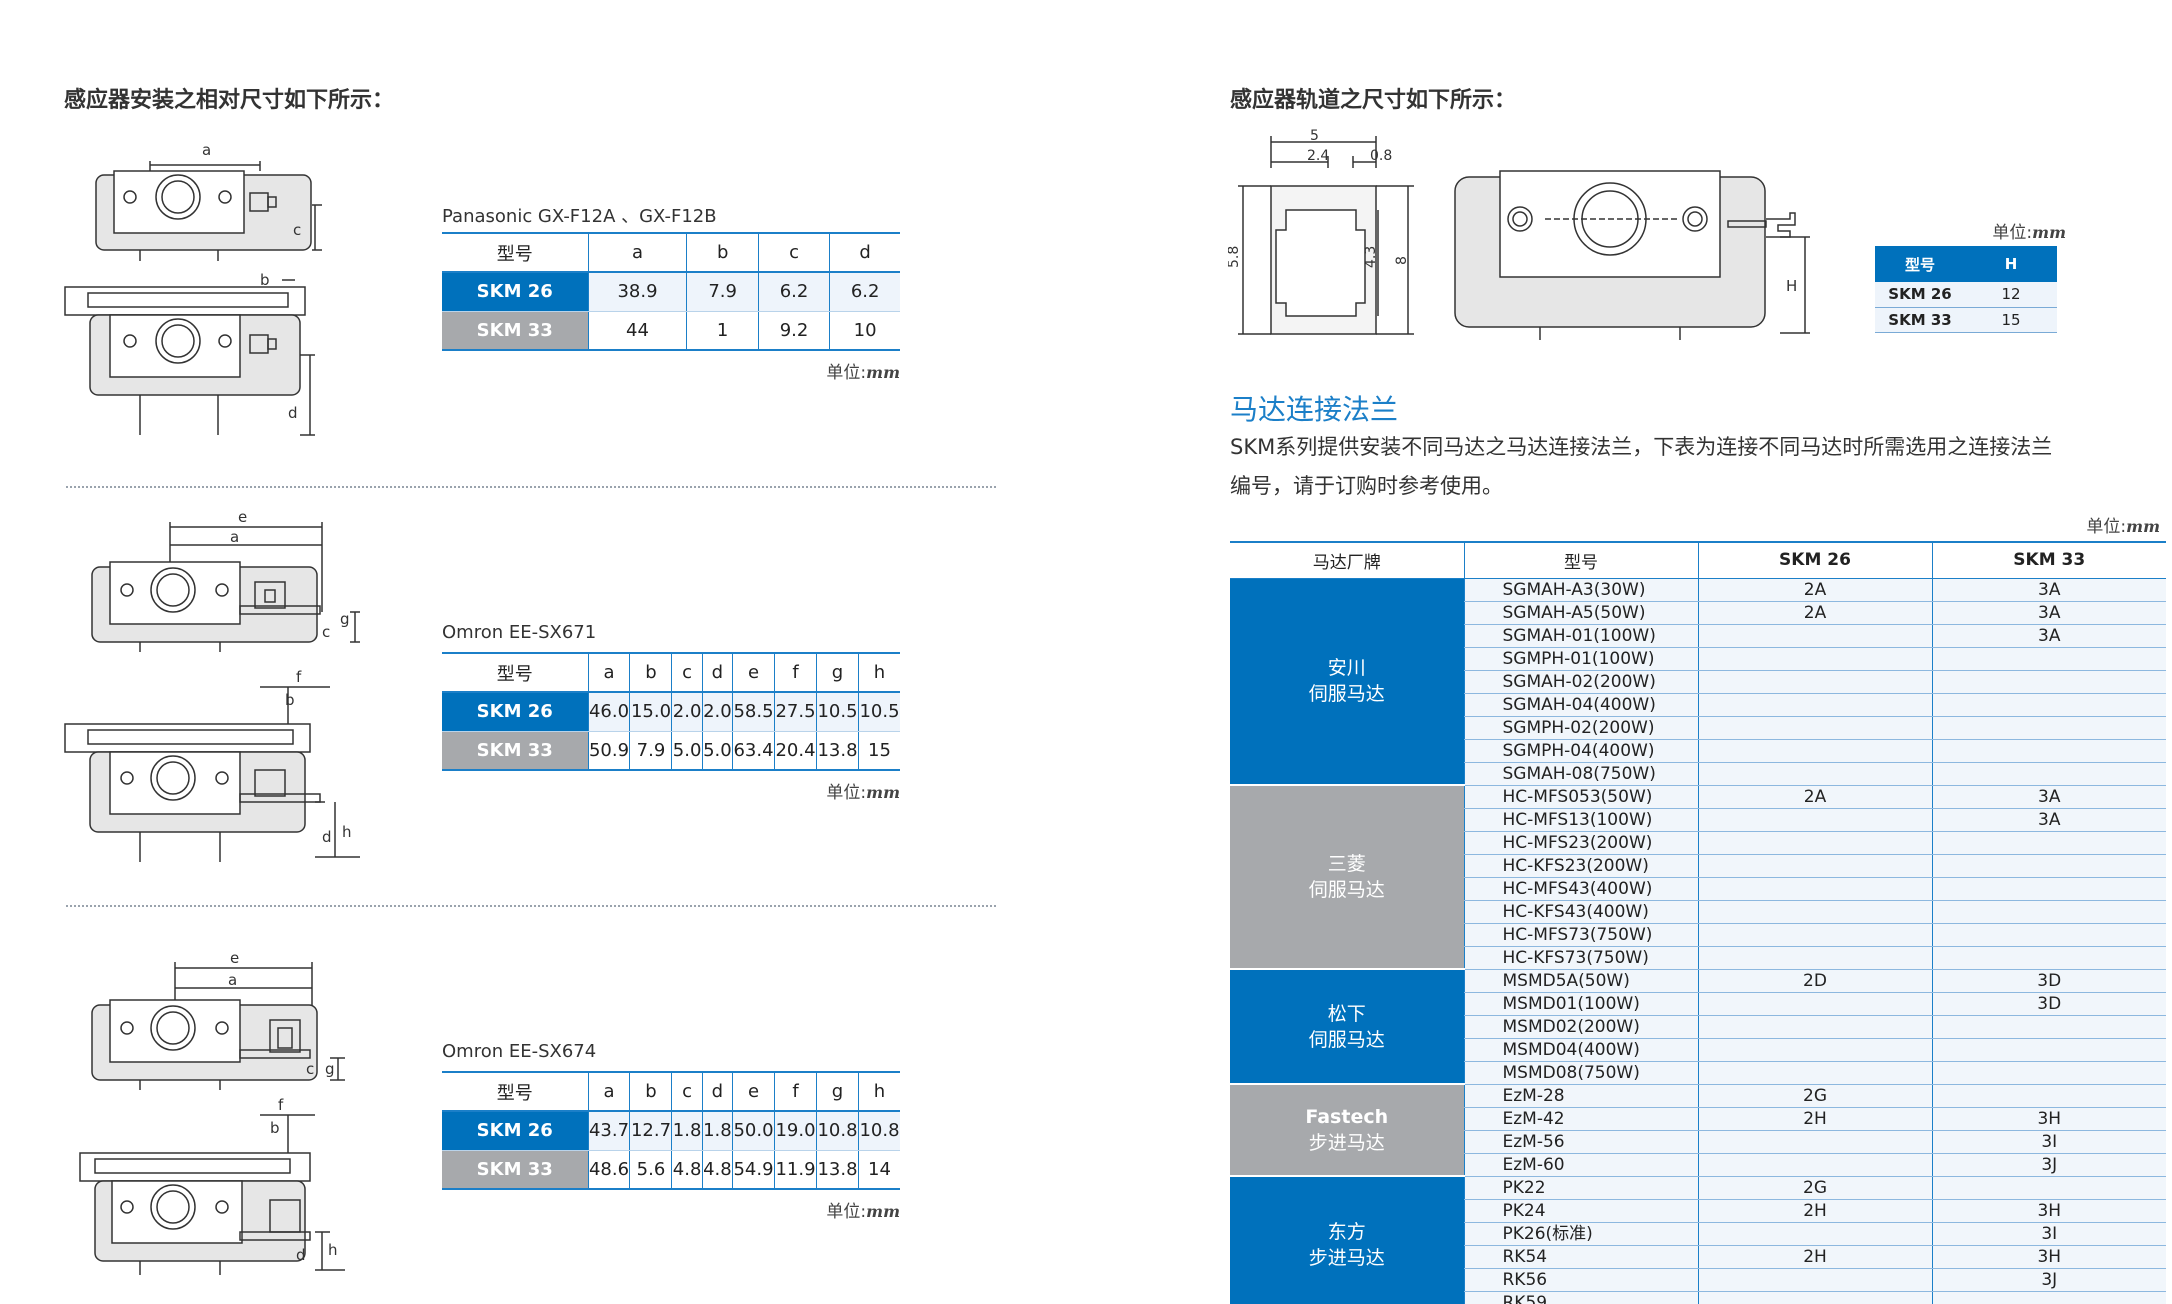 Image resolution: width=2172 pixels, height=1304 pixels. Describe the element at coordinates (330, 1069) in the screenshot. I see `dim-label-g: g` at that location.